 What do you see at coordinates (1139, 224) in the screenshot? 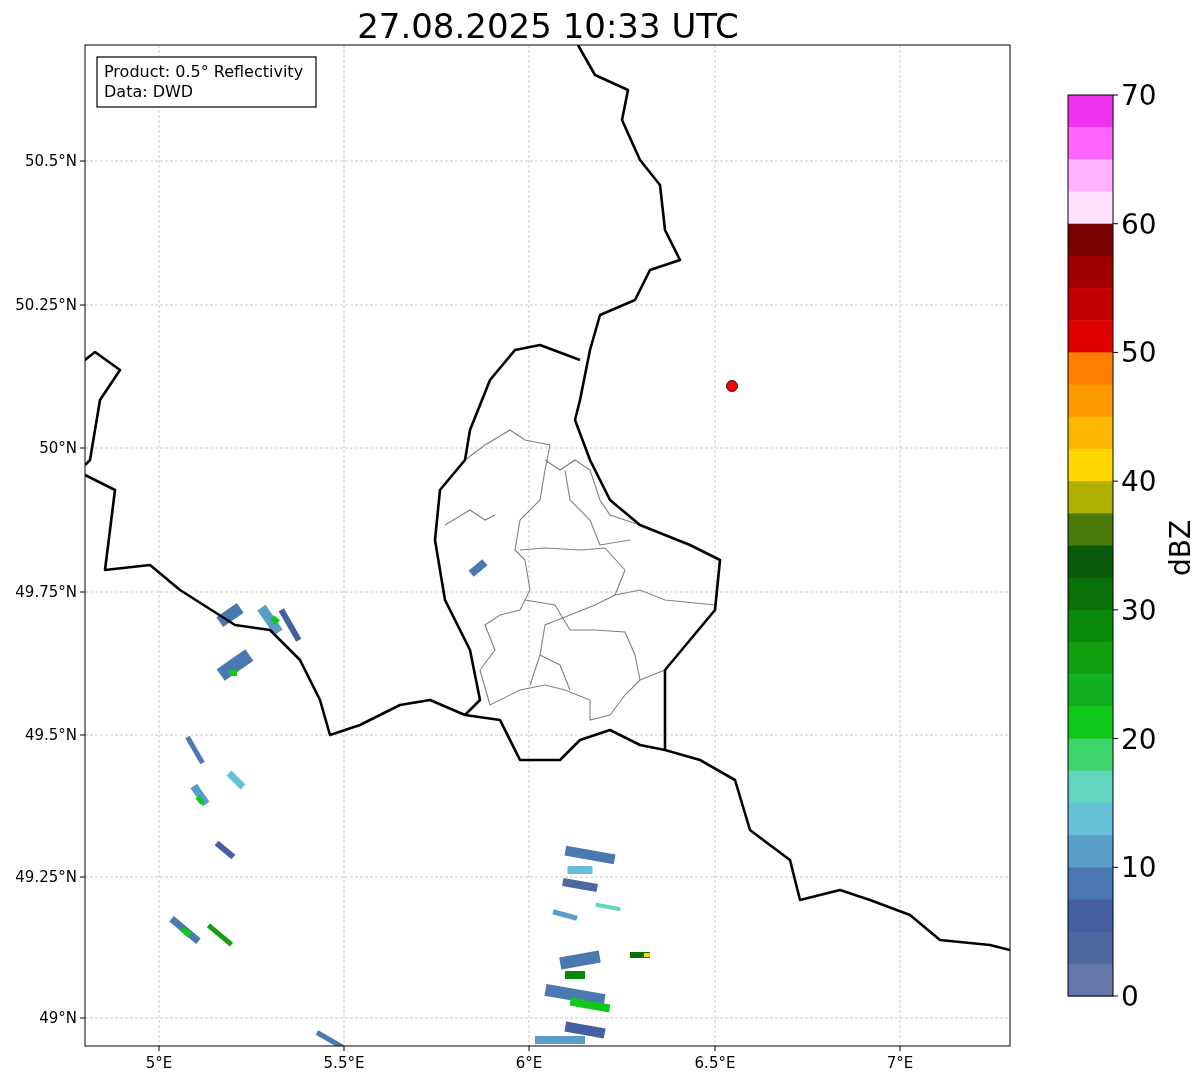
I see `colorbar-tick-label: 60` at bounding box center [1139, 224].